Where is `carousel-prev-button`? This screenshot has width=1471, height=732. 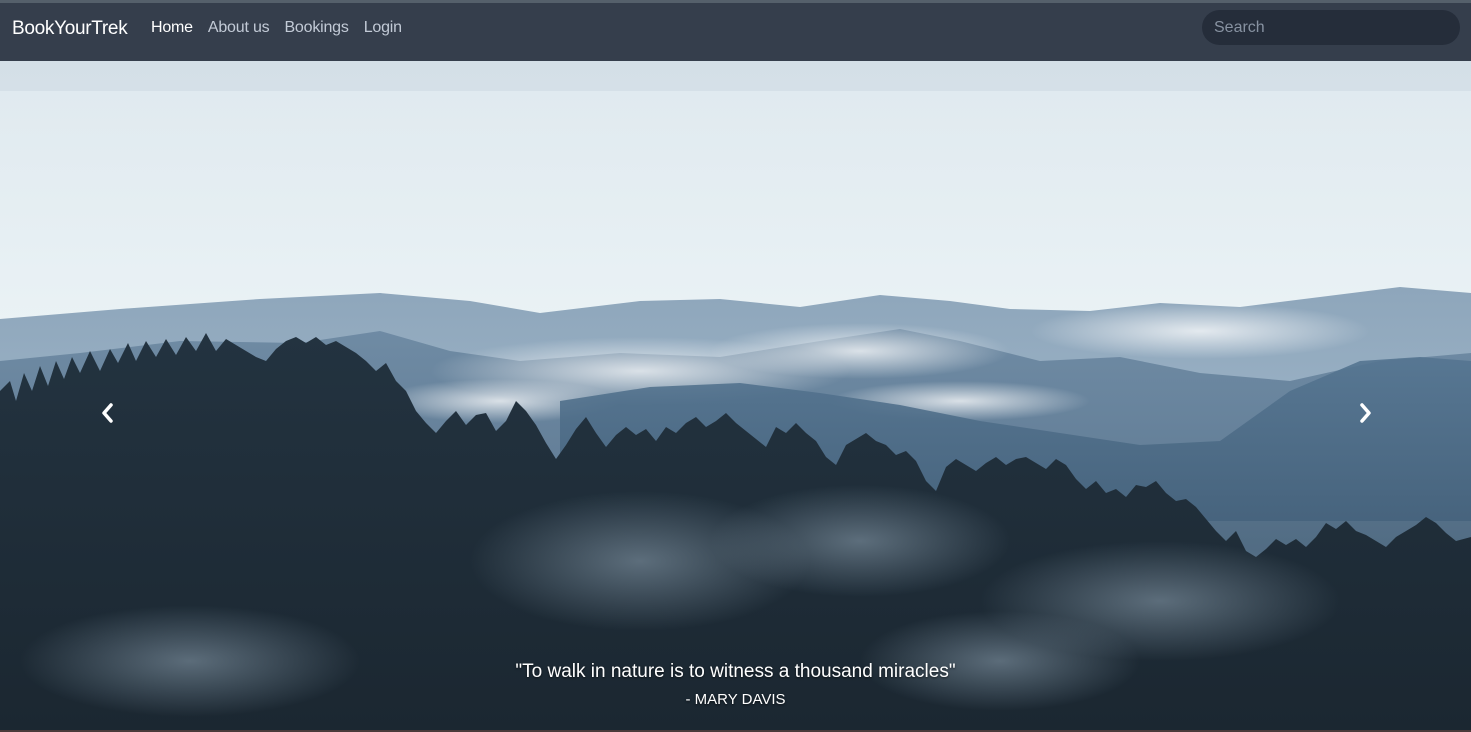 carousel-prev-button is located at coordinates (108, 413).